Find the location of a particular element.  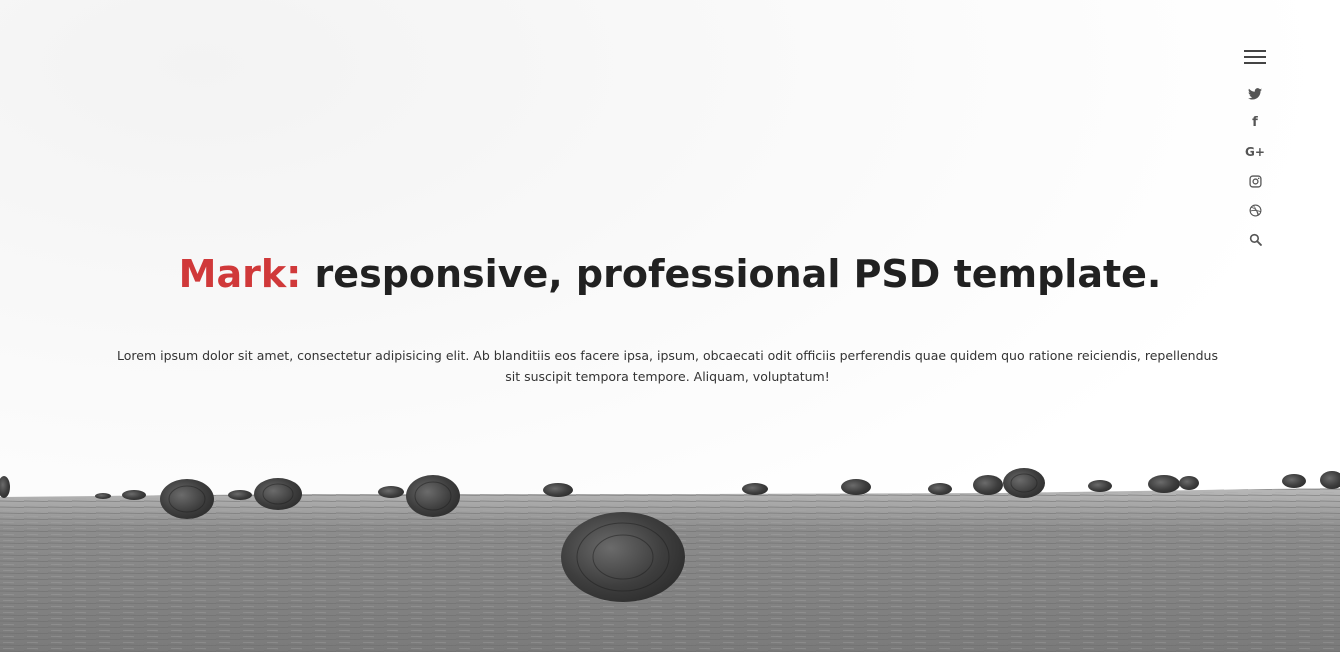

twitter-icon is located at coordinates (1255, 94).